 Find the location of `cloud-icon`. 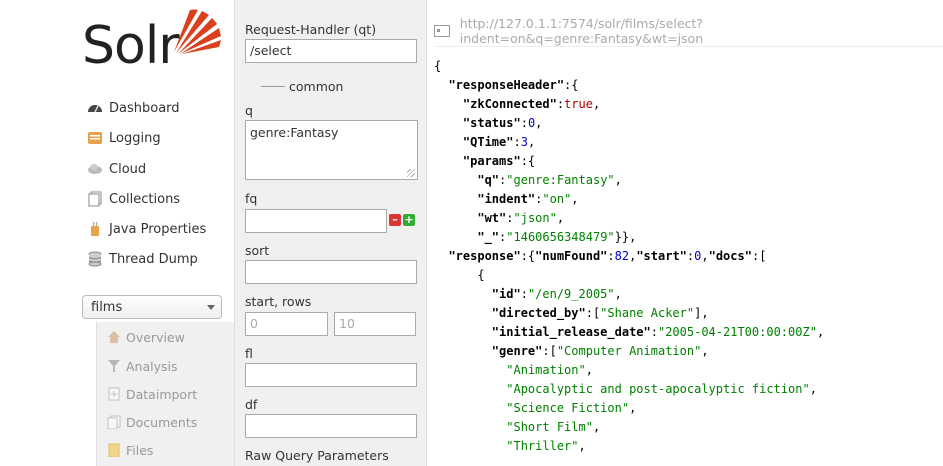

cloud-icon is located at coordinates (95, 169).